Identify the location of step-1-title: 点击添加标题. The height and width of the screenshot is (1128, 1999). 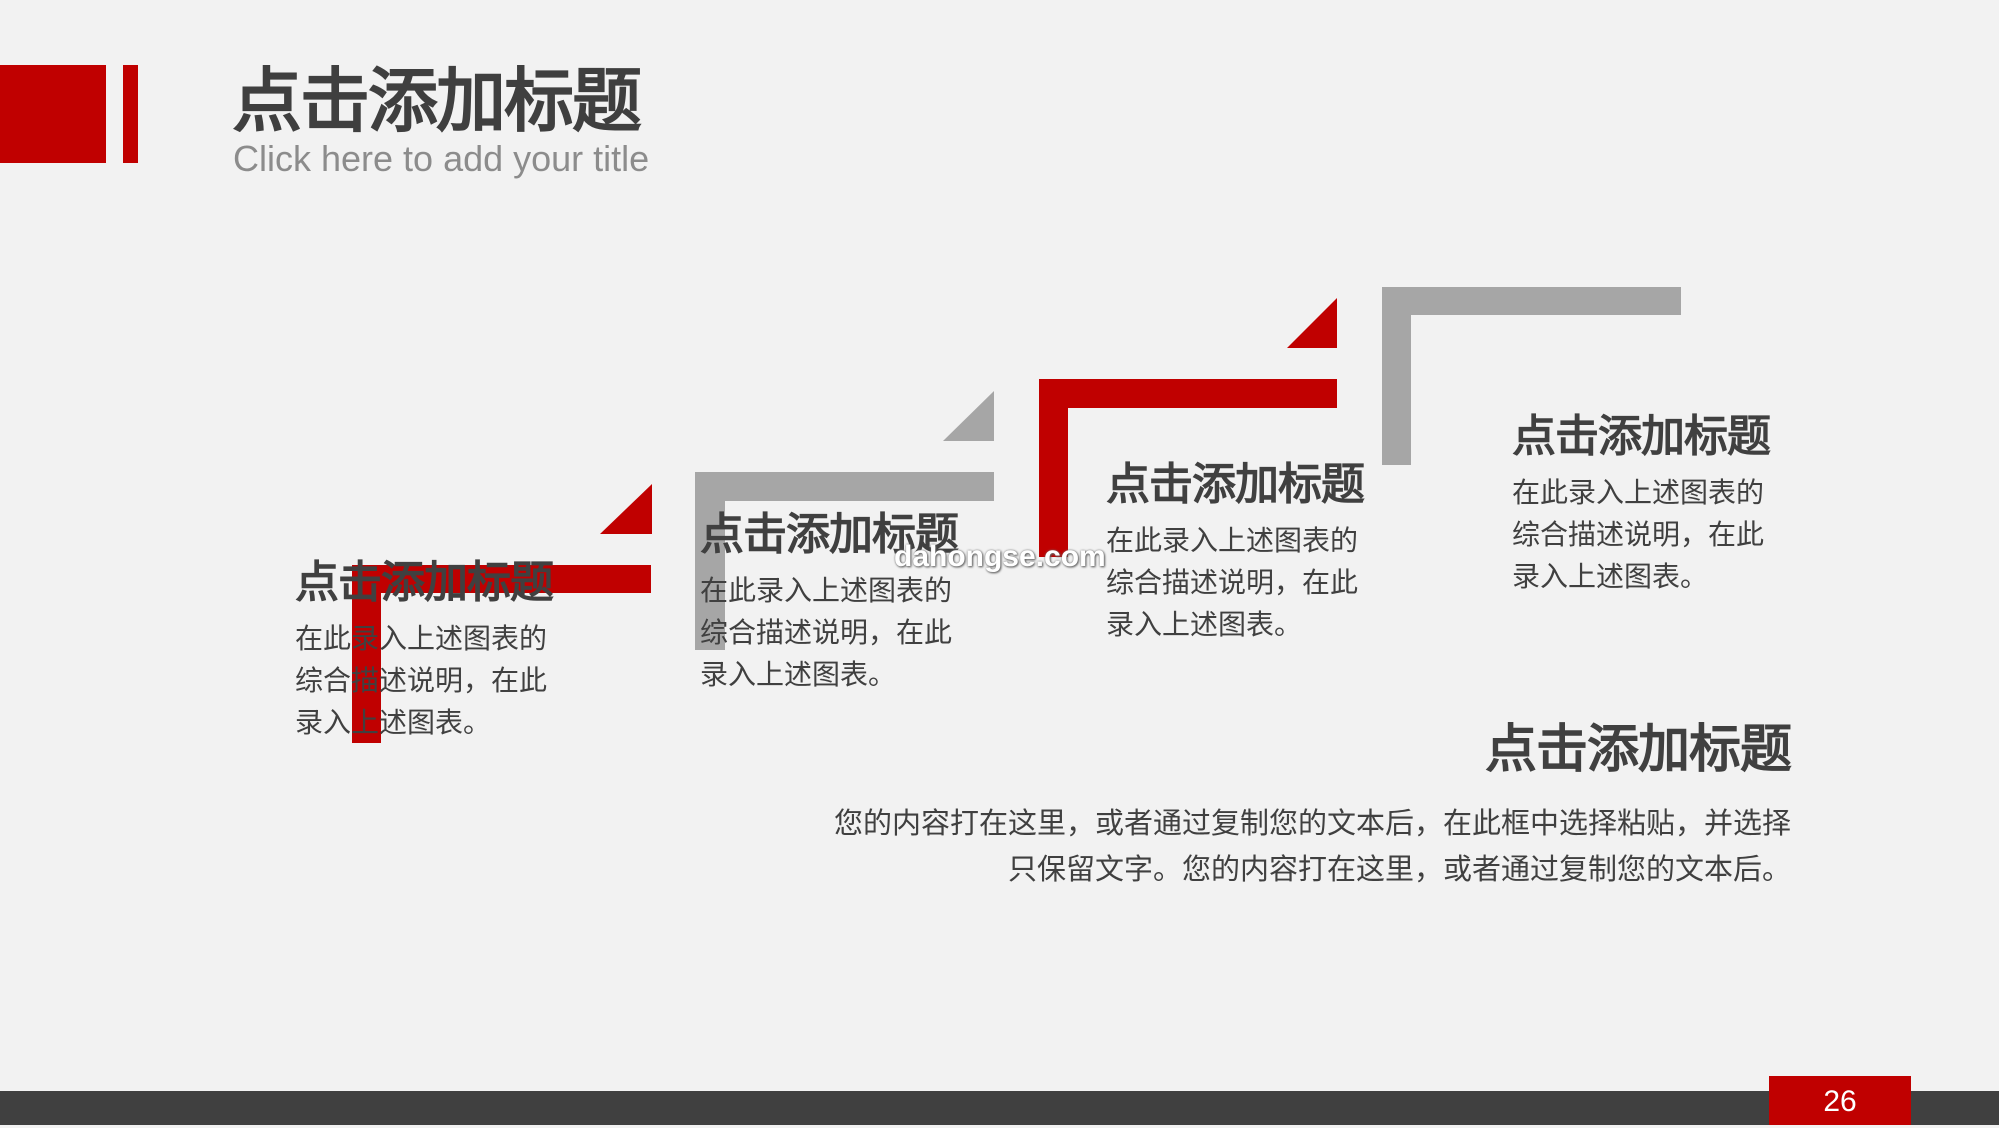
(424, 582).